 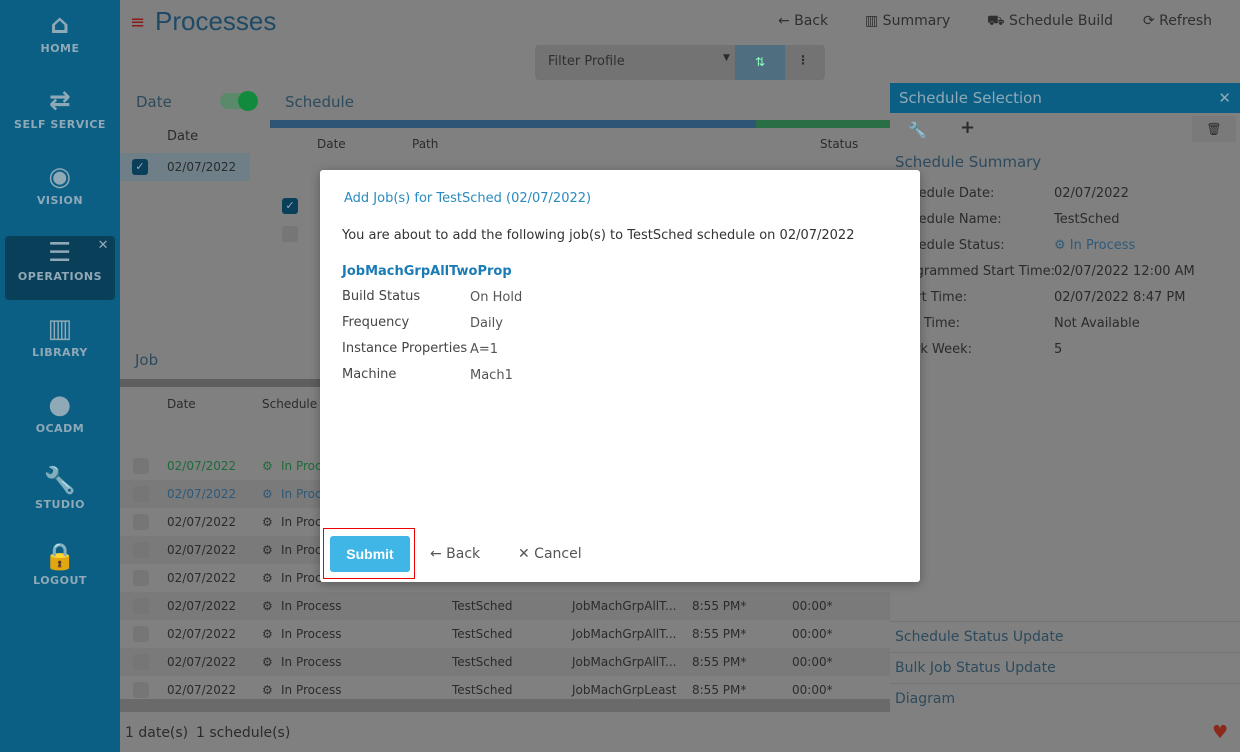 What do you see at coordinates (468, 198) in the screenshot?
I see `dialog-title: Add Job(s) for TestSched (02/07/2022)` at bounding box center [468, 198].